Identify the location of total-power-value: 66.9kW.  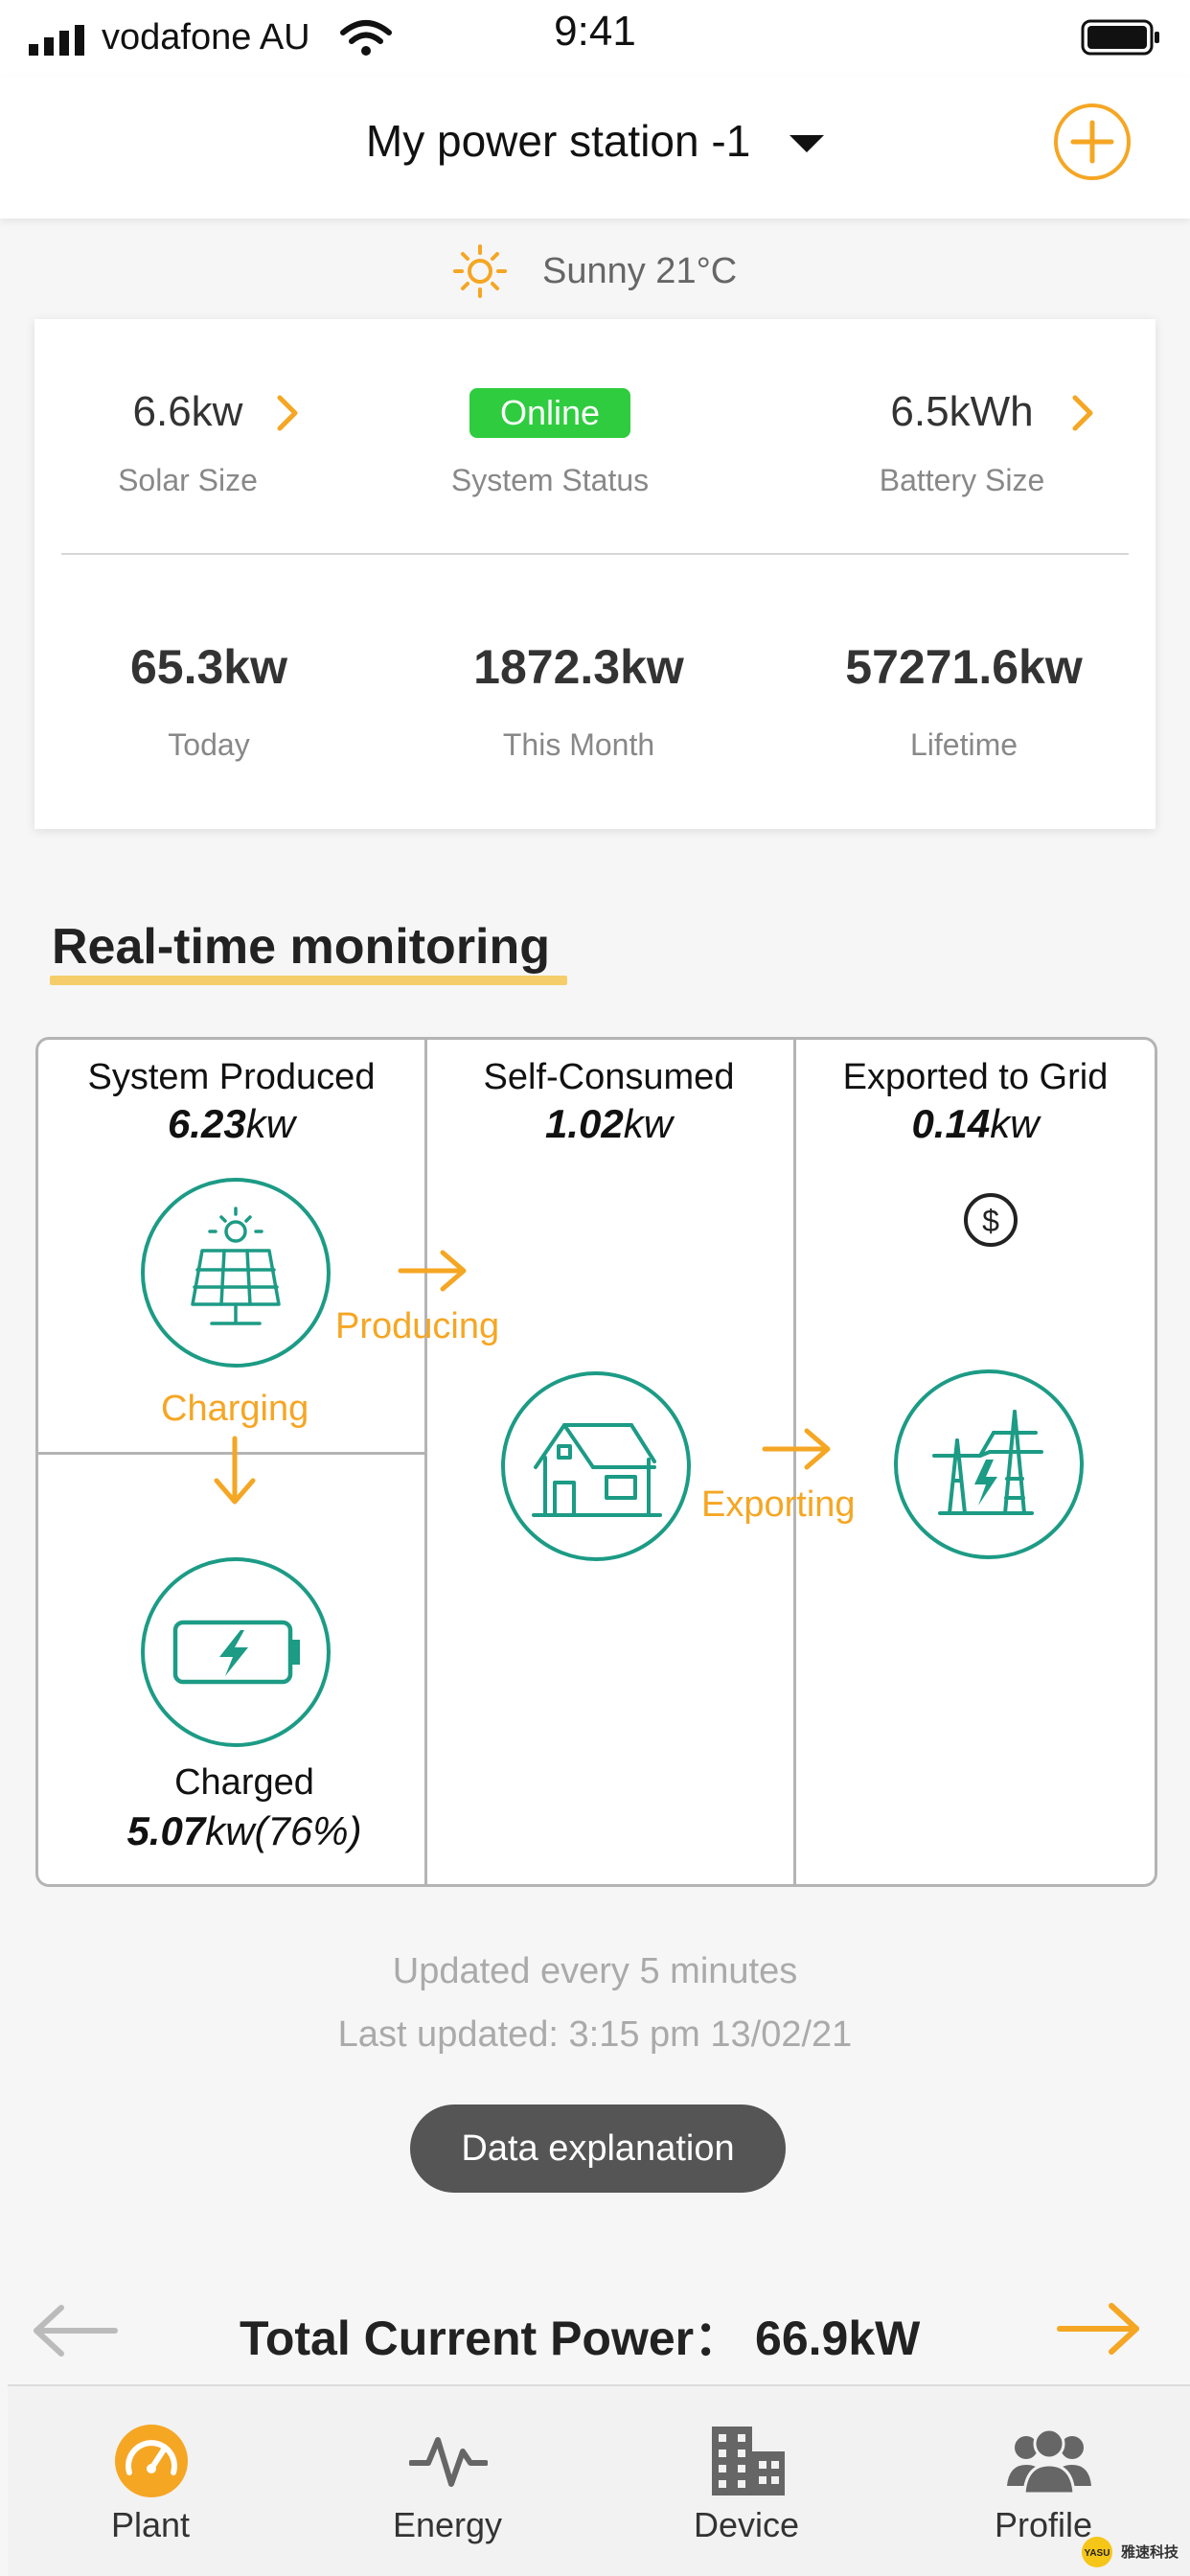
(838, 2338).